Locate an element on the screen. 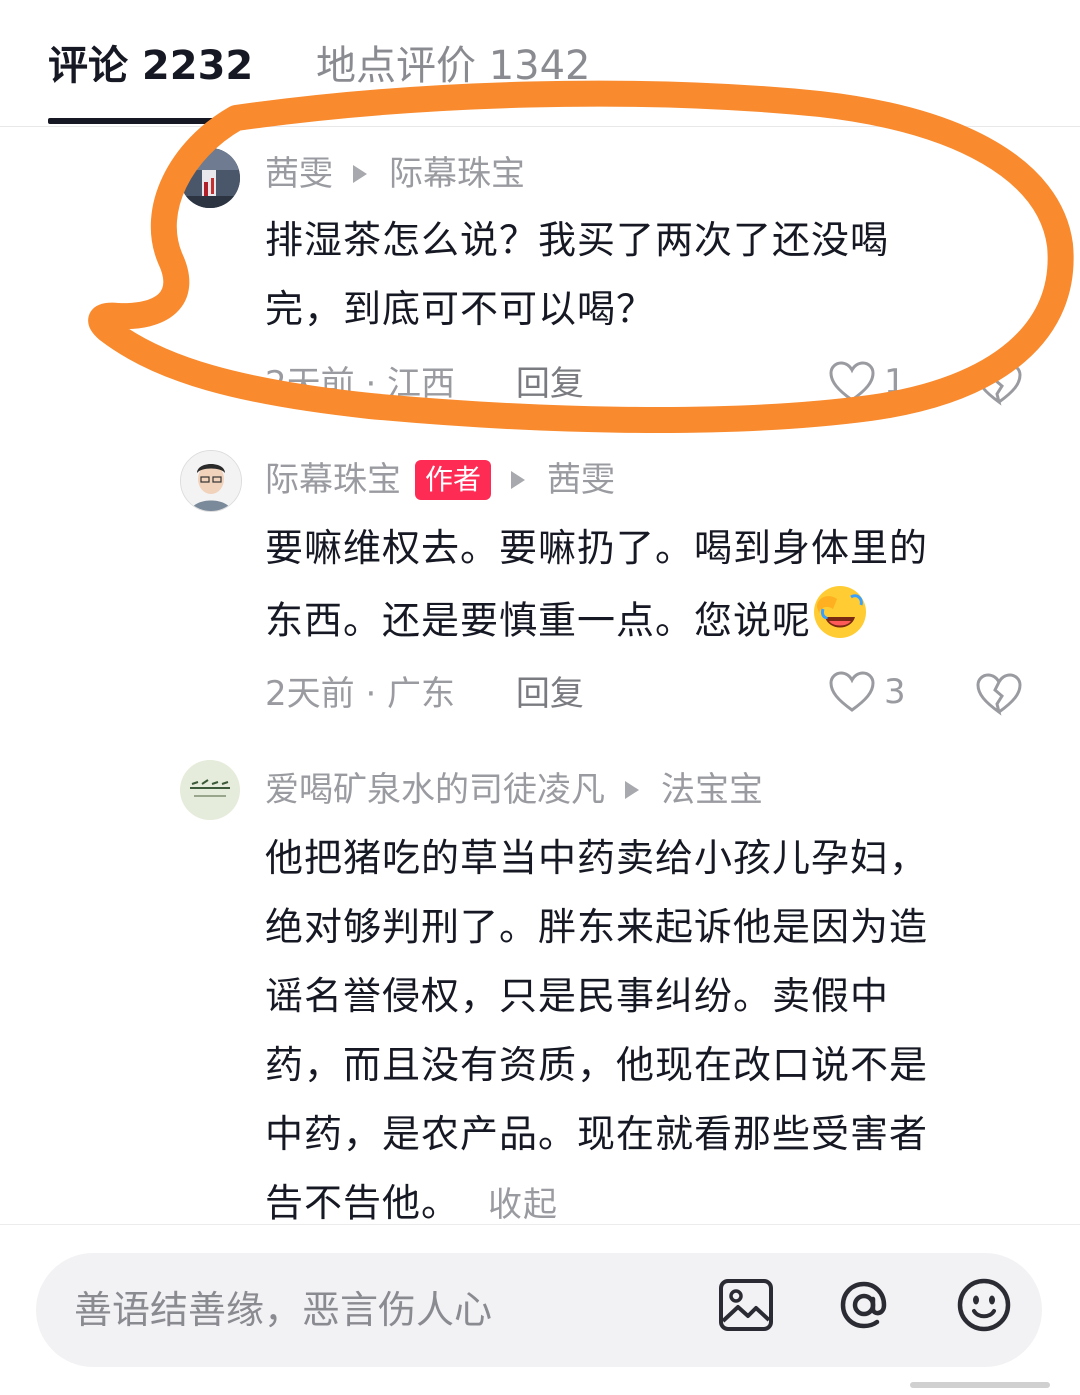 This screenshot has height=1395, width=1080. comment-line: 绝对够判刑了。胖东来起诉他是因为造 is located at coordinates (597, 927).